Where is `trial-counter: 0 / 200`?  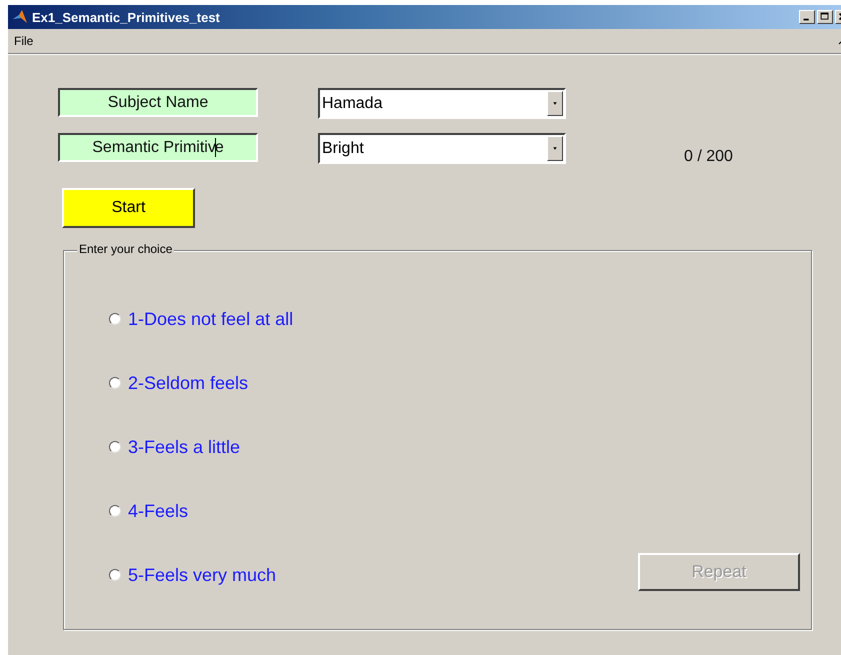 trial-counter: 0 / 200 is located at coordinates (709, 157).